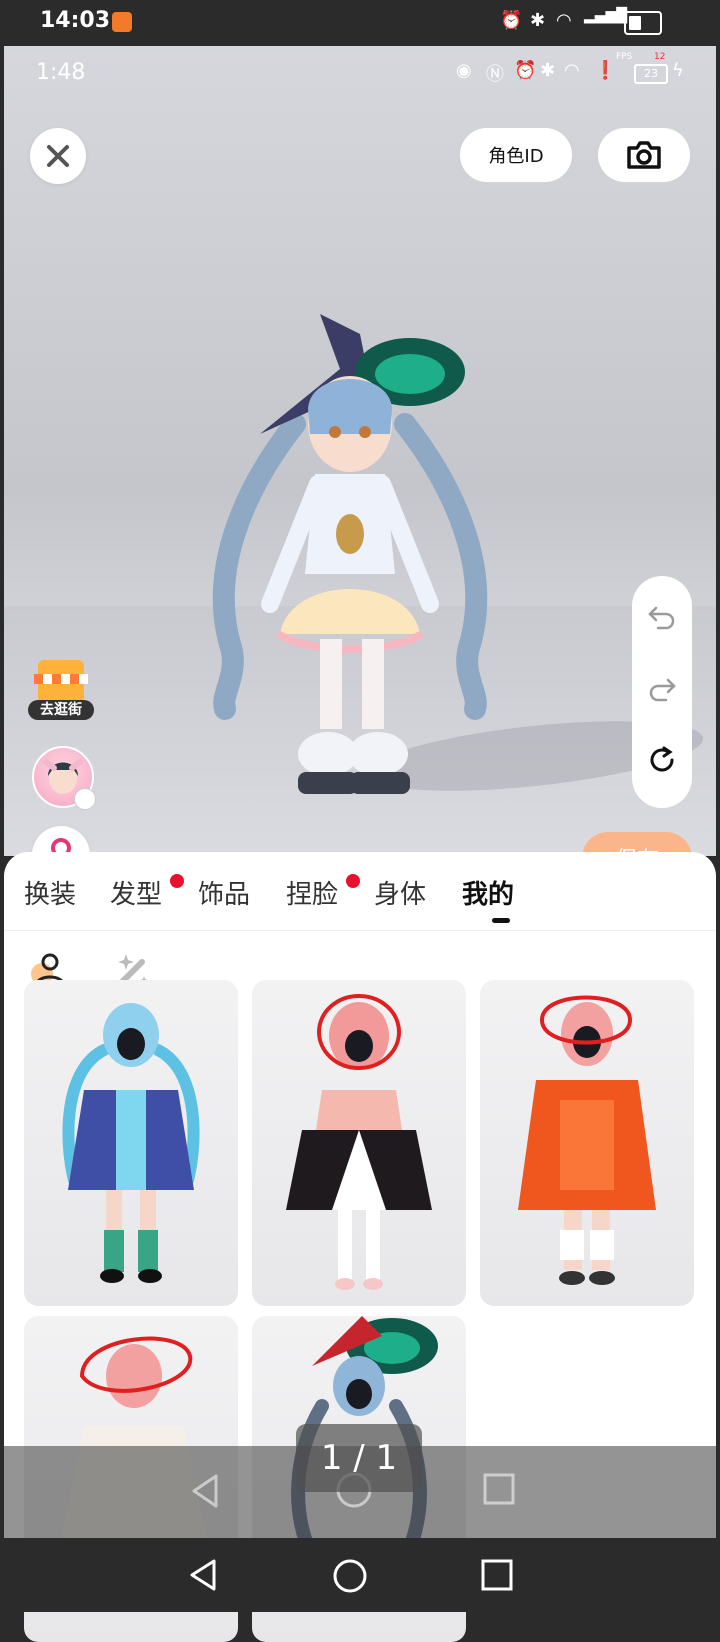 Image resolution: width=720 pixels, height=1642 pixels. Describe the element at coordinates (61, 710) in the screenshot. I see `shop-label: 去逛街` at that location.